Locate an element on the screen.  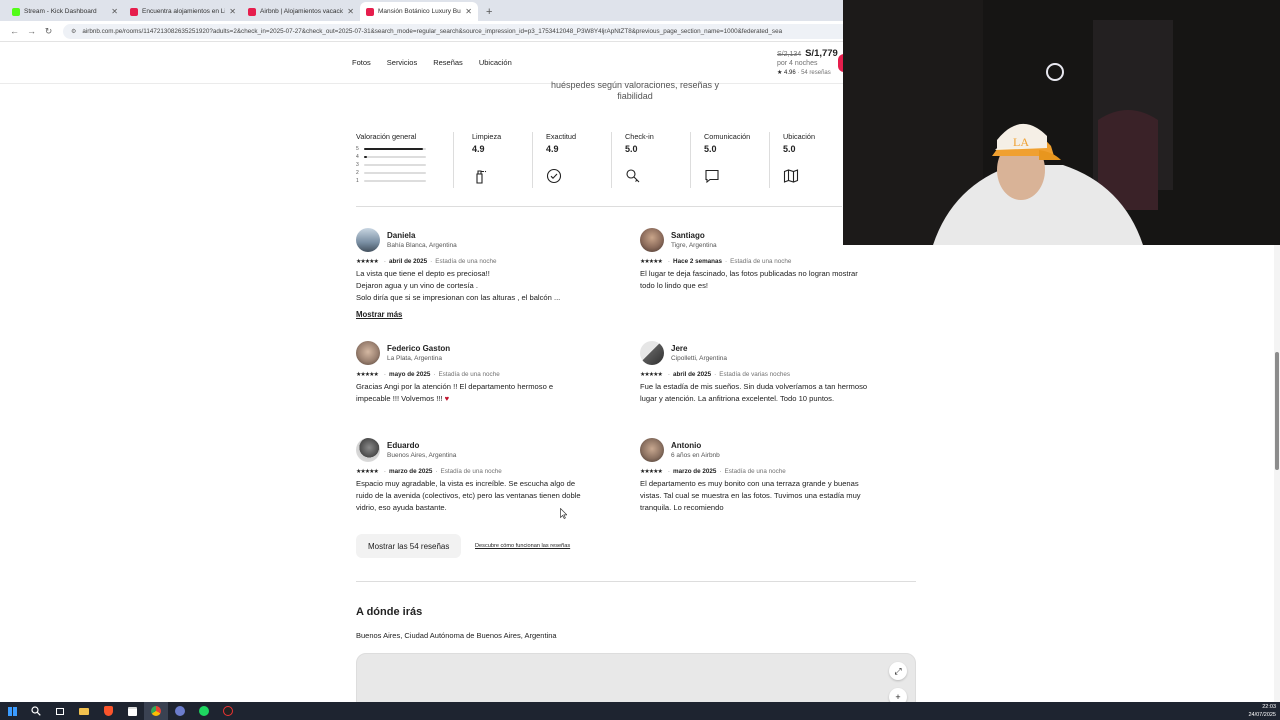
reviewer-name: Antonio is located at coordinates (686, 445).